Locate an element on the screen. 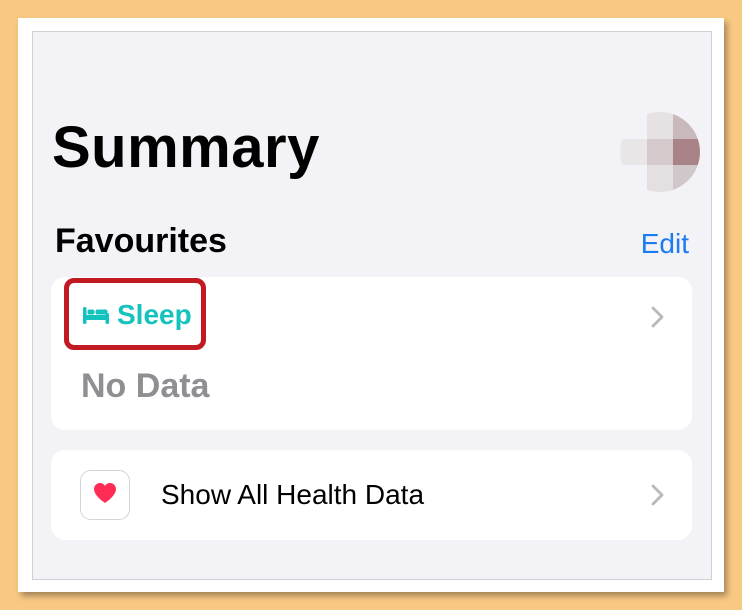  profile-avatar is located at coordinates (660, 152).